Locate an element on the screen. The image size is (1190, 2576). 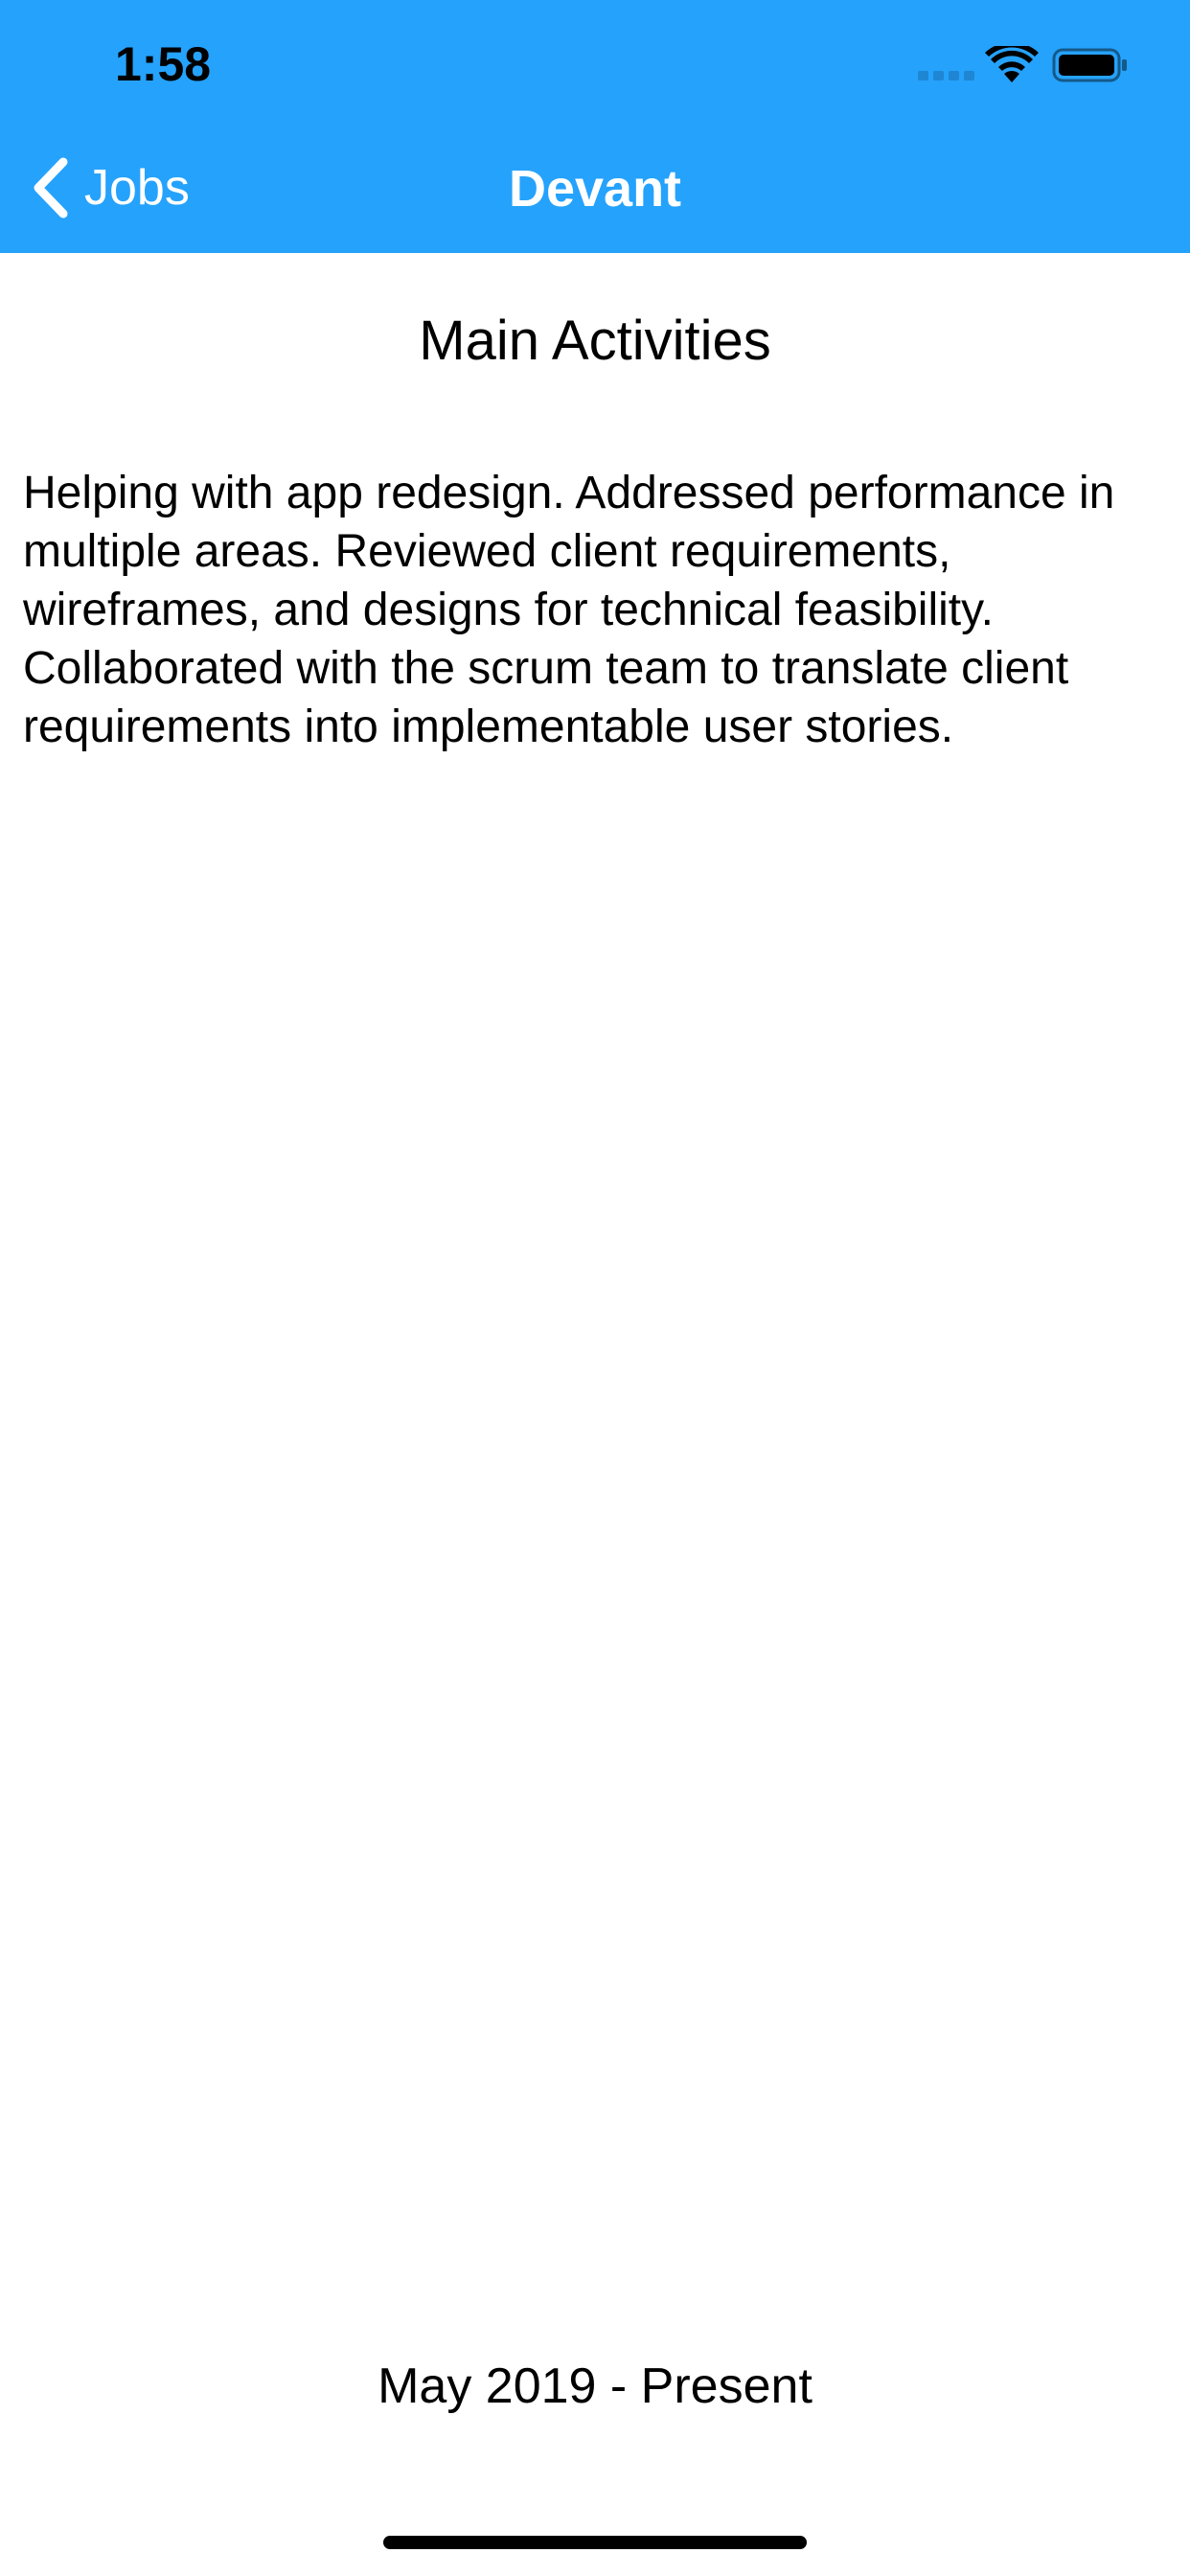
section-heading: Main Activities is located at coordinates (595, 341).